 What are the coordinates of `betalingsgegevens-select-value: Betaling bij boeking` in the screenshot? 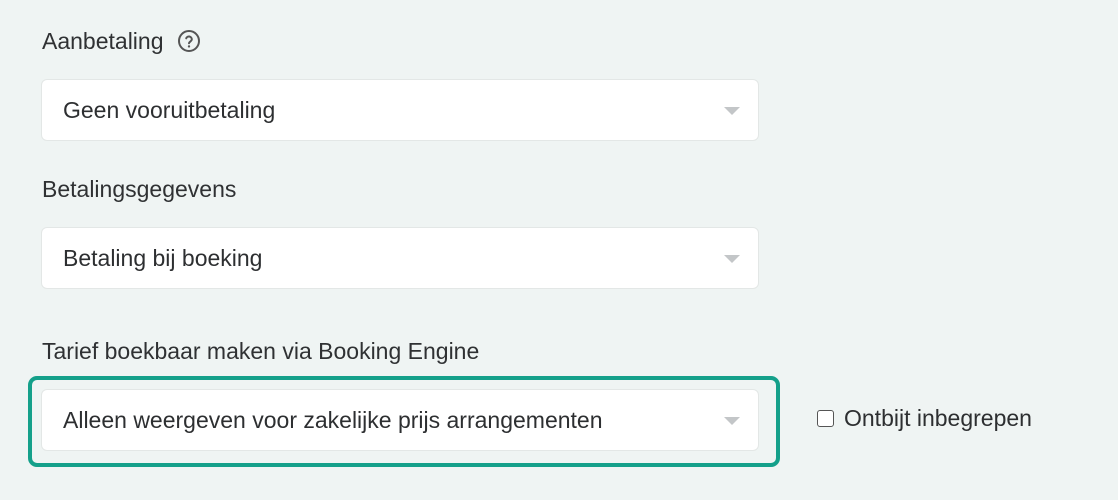 It's located at (163, 257).